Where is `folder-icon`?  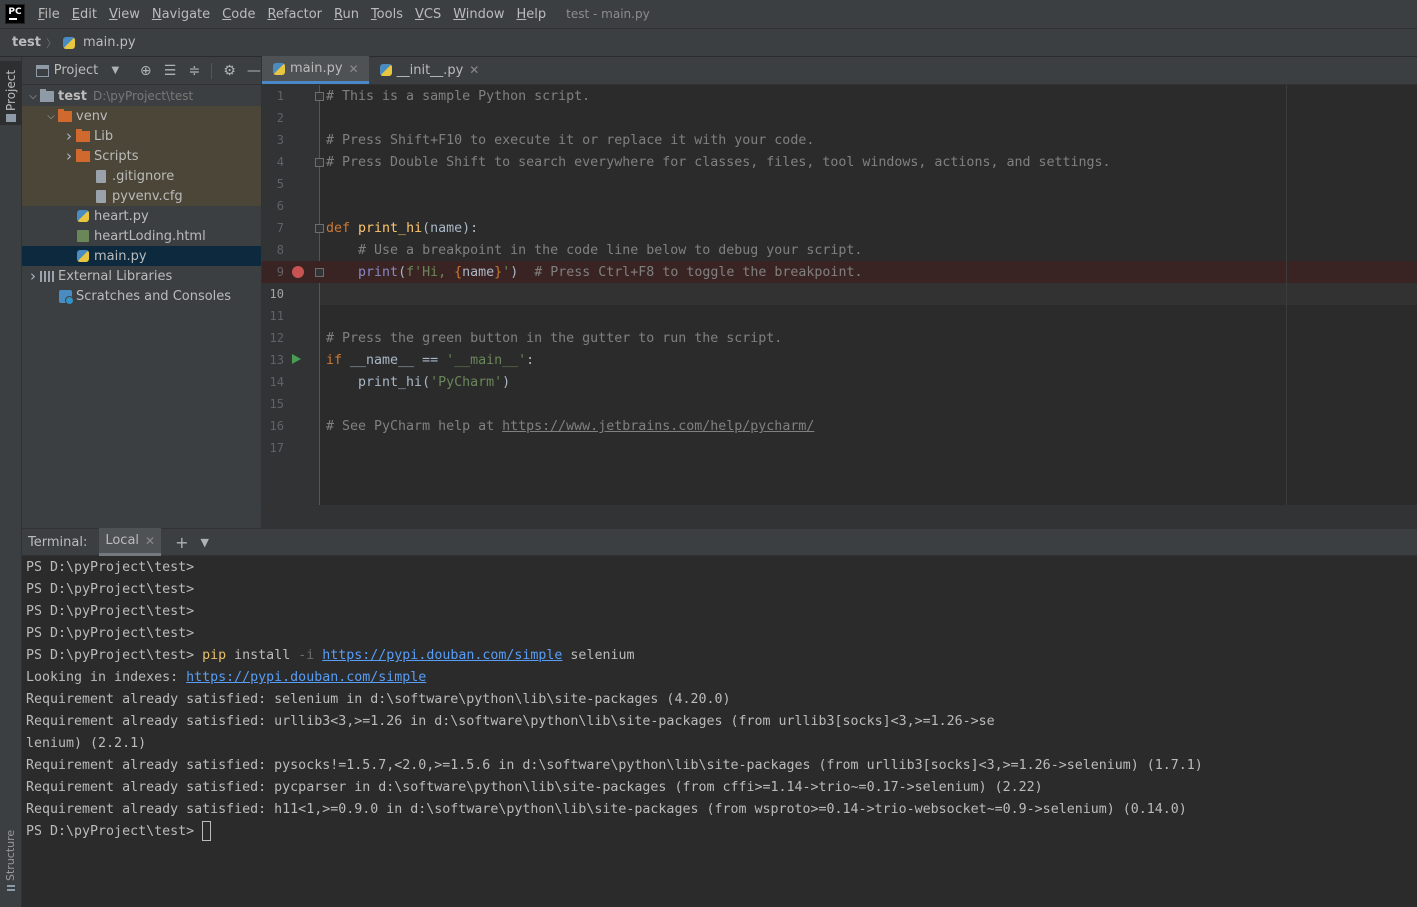
folder-icon is located at coordinates (65, 115).